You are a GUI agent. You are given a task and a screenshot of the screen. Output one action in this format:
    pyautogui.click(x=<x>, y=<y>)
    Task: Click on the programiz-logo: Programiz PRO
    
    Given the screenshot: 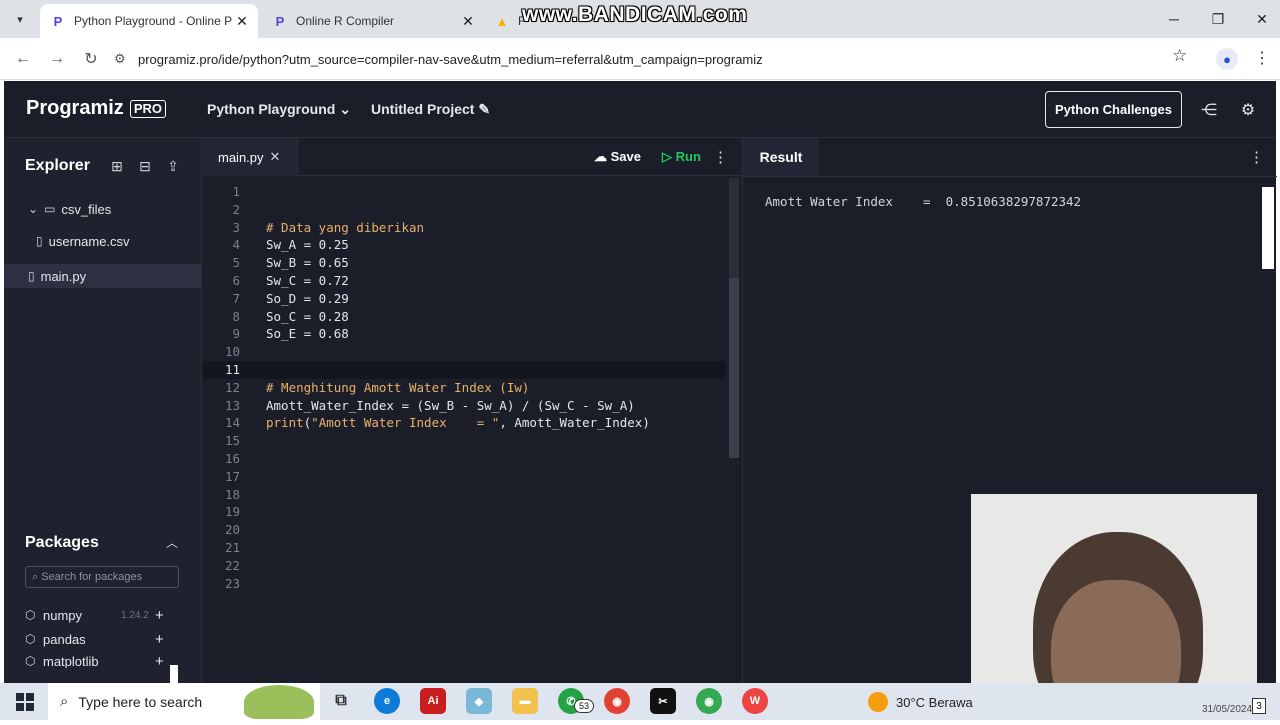 What is the action you would take?
    pyautogui.click(x=96, y=108)
    